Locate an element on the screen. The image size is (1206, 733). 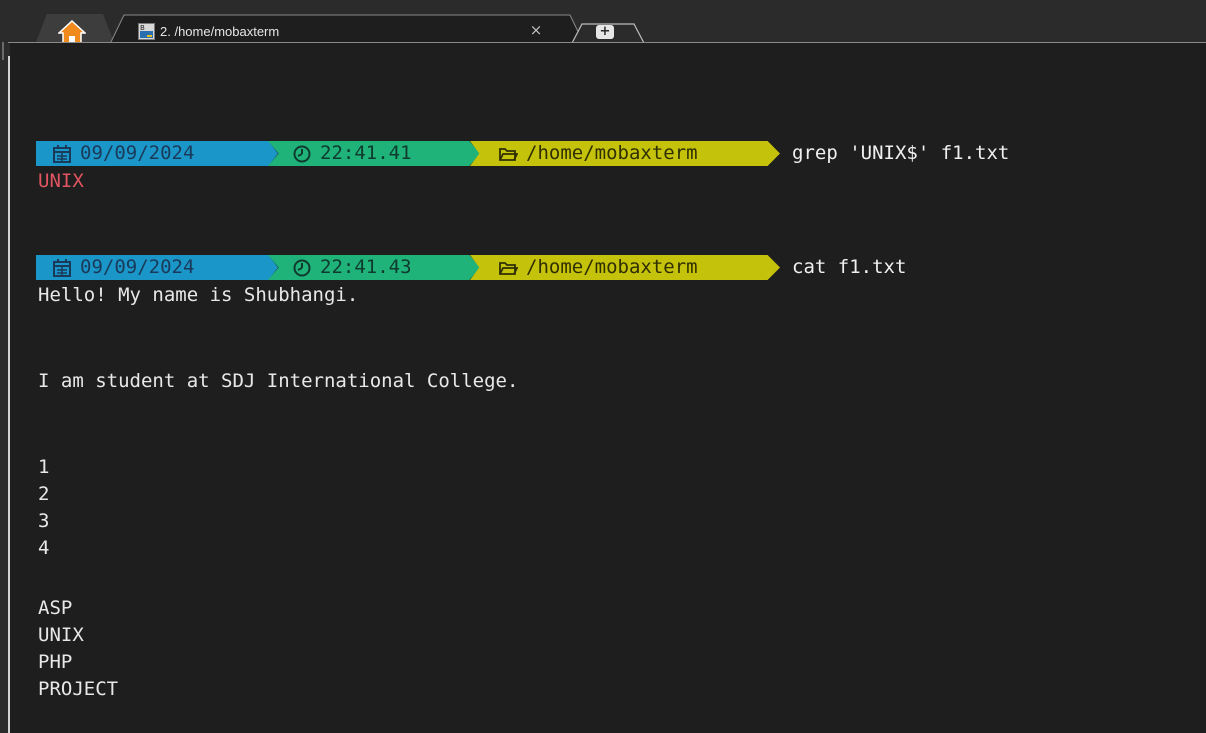
output-line: PHP is located at coordinates (55, 662).